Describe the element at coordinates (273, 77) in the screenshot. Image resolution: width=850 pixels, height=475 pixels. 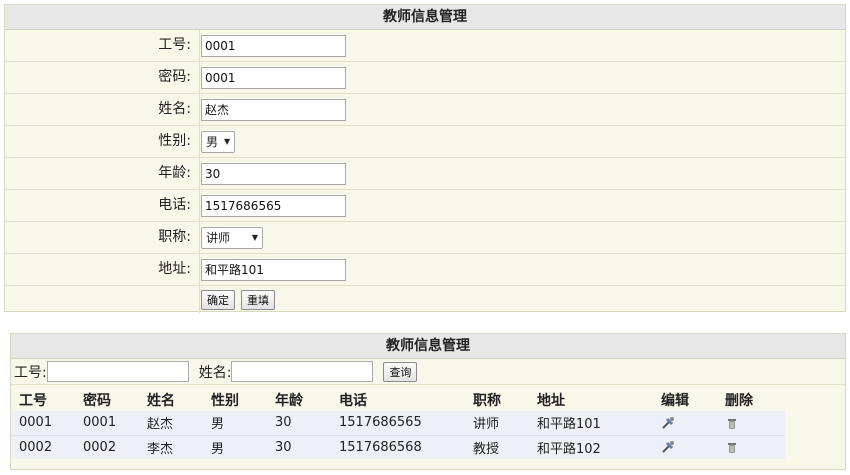
I see `password-input` at that location.